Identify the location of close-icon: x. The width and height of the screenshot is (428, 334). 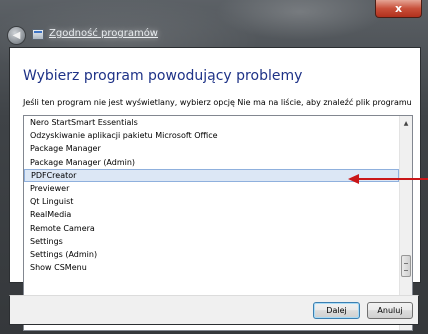
(398, 8).